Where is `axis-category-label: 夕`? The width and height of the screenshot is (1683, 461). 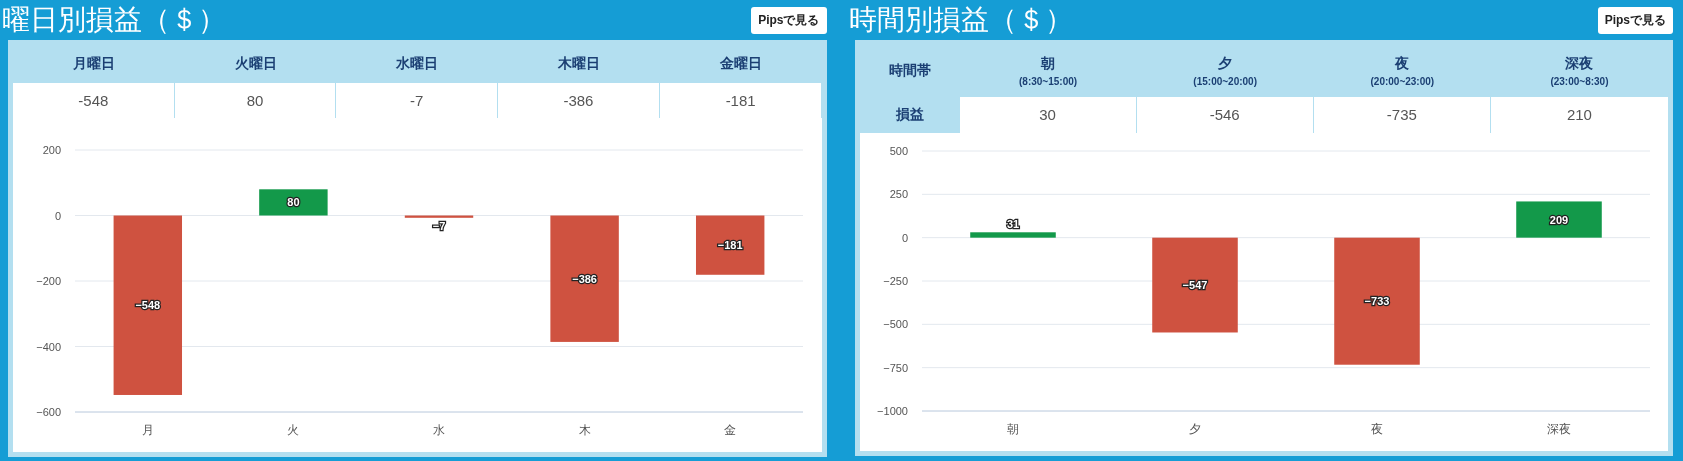
axis-category-label: 夕 is located at coordinates (1194, 429).